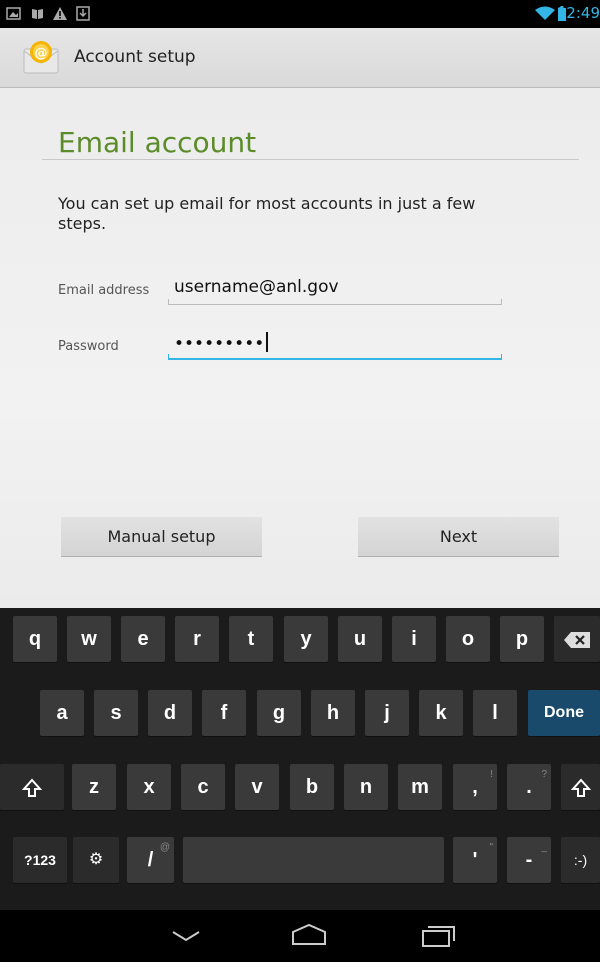 This screenshot has height=962, width=600. What do you see at coordinates (578, 13) in the screenshot?
I see `clock: 12:49` at bounding box center [578, 13].